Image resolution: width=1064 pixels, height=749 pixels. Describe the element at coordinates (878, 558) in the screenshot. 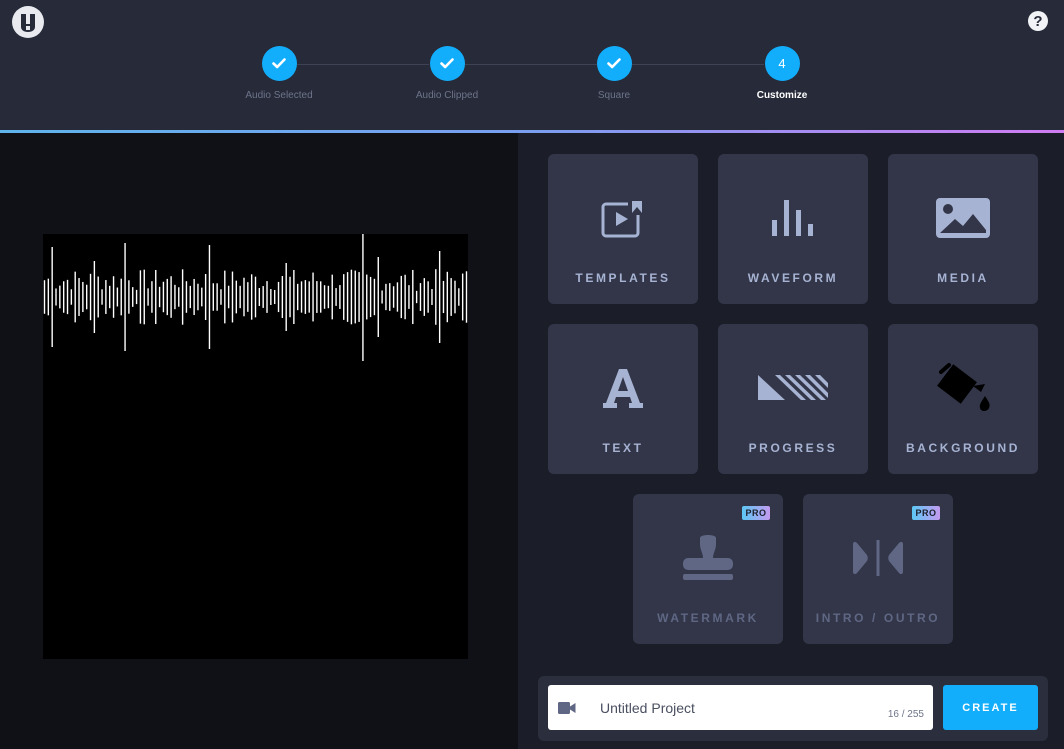

I see `intro-outro-icon` at that location.